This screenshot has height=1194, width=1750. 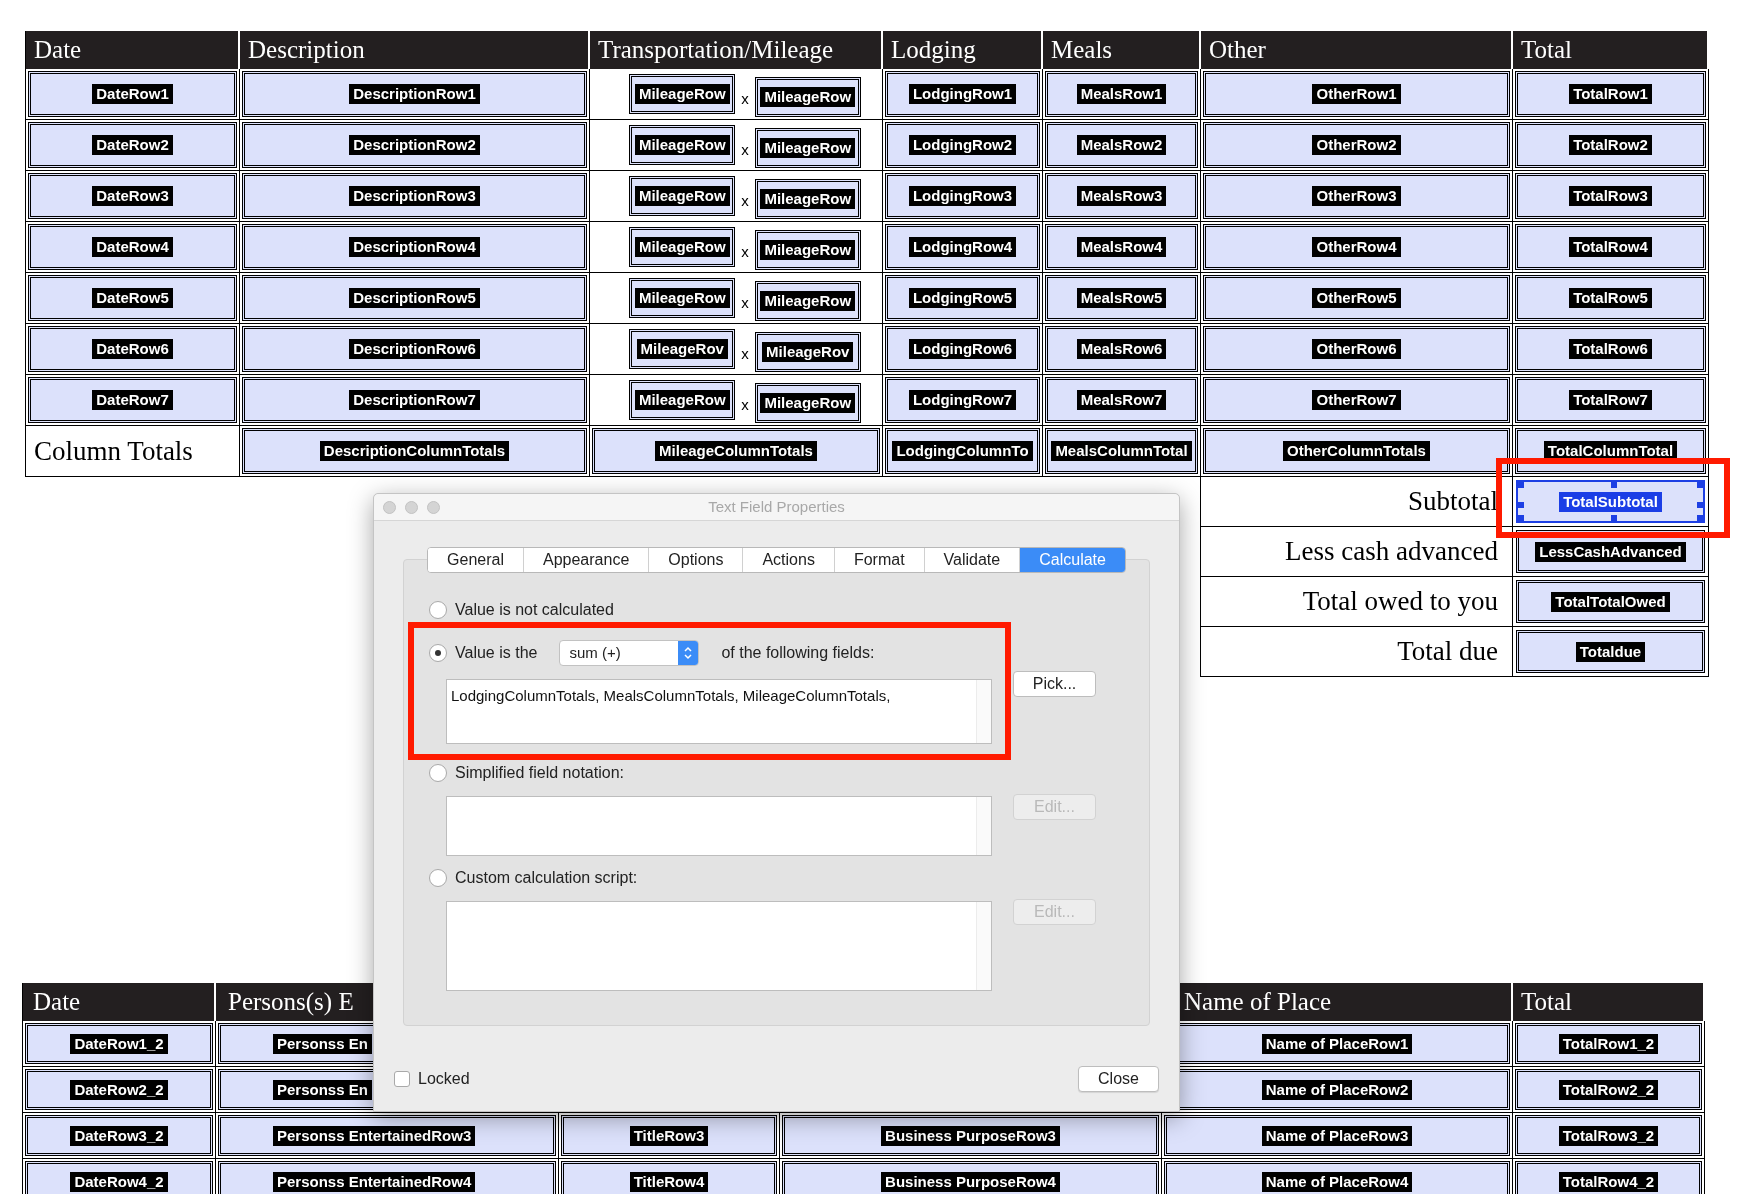 What do you see at coordinates (132, 145) in the screenshot?
I see `form-field: DateRow2` at bounding box center [132, 145].